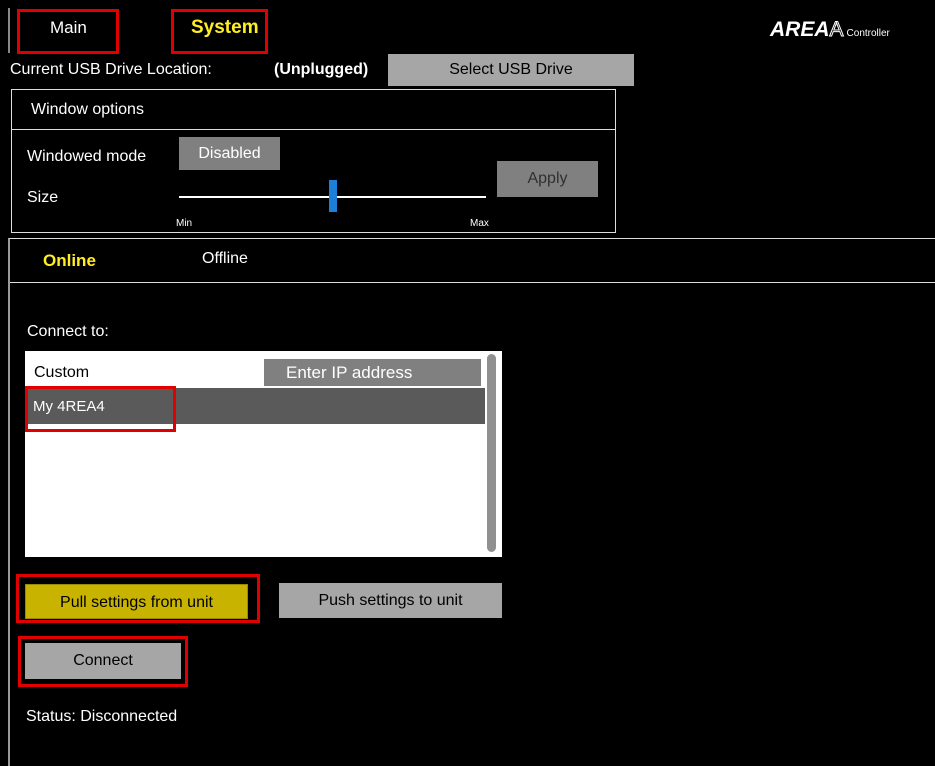 This screenshot has width=935, height=766. Describe the element at coordinates (255, 369) in the screenshot. I see `list-item-custom: Custom` at that location.